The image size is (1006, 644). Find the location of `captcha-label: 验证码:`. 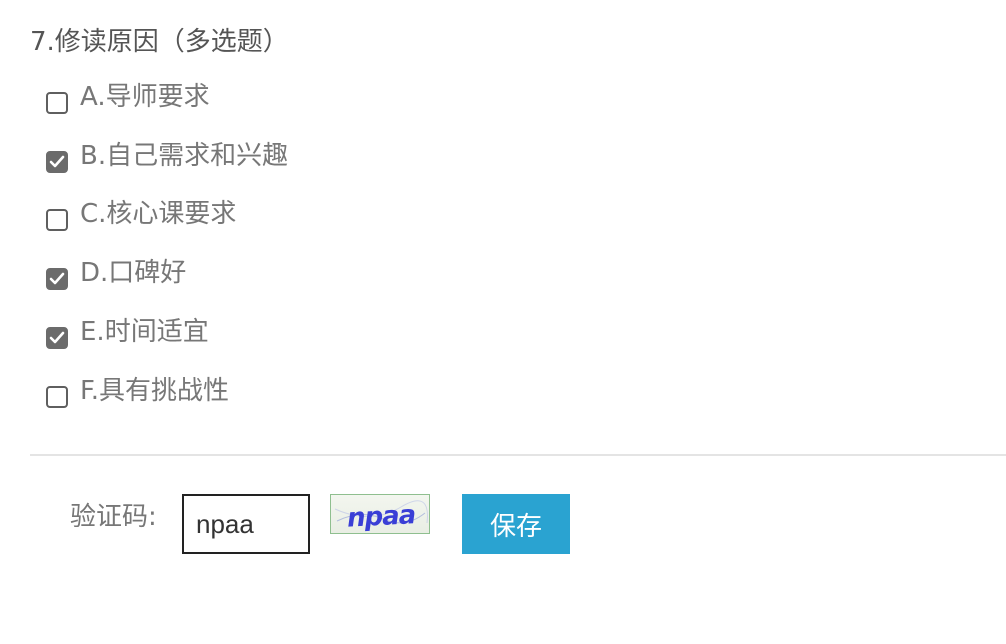

captcha-label: 验证码: is located at coordinates (113, 517).